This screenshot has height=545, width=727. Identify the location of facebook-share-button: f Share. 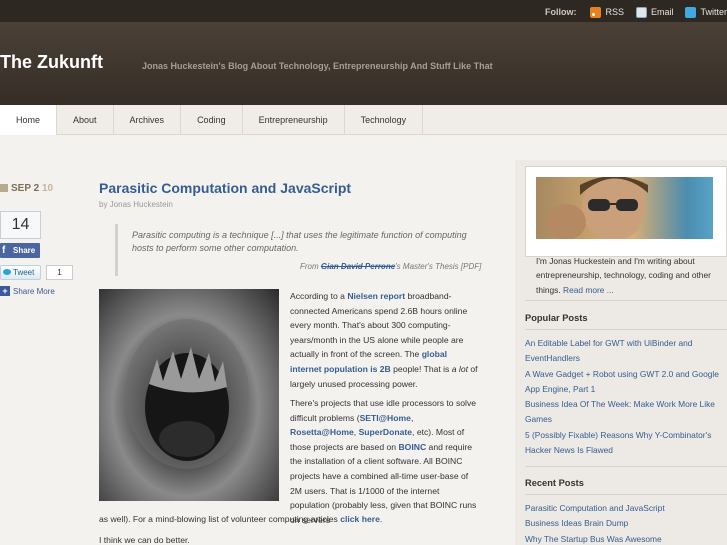
(20, 250).